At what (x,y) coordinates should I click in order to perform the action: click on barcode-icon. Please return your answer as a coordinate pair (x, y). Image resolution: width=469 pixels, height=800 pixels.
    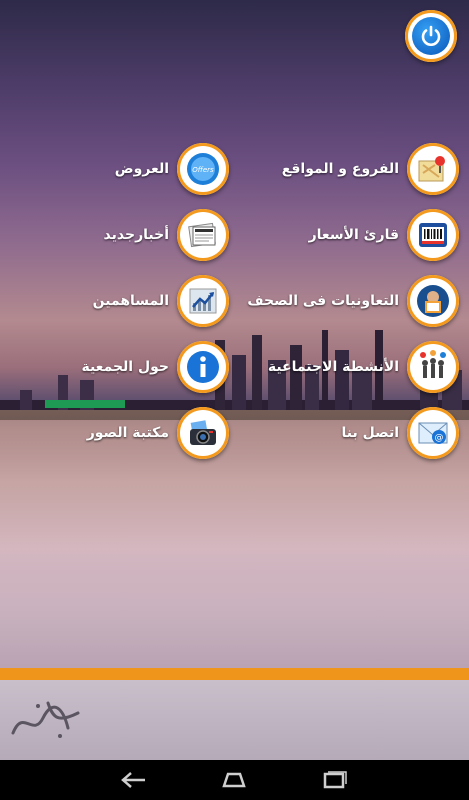
    Looking at the image, I should click on (433, 235).